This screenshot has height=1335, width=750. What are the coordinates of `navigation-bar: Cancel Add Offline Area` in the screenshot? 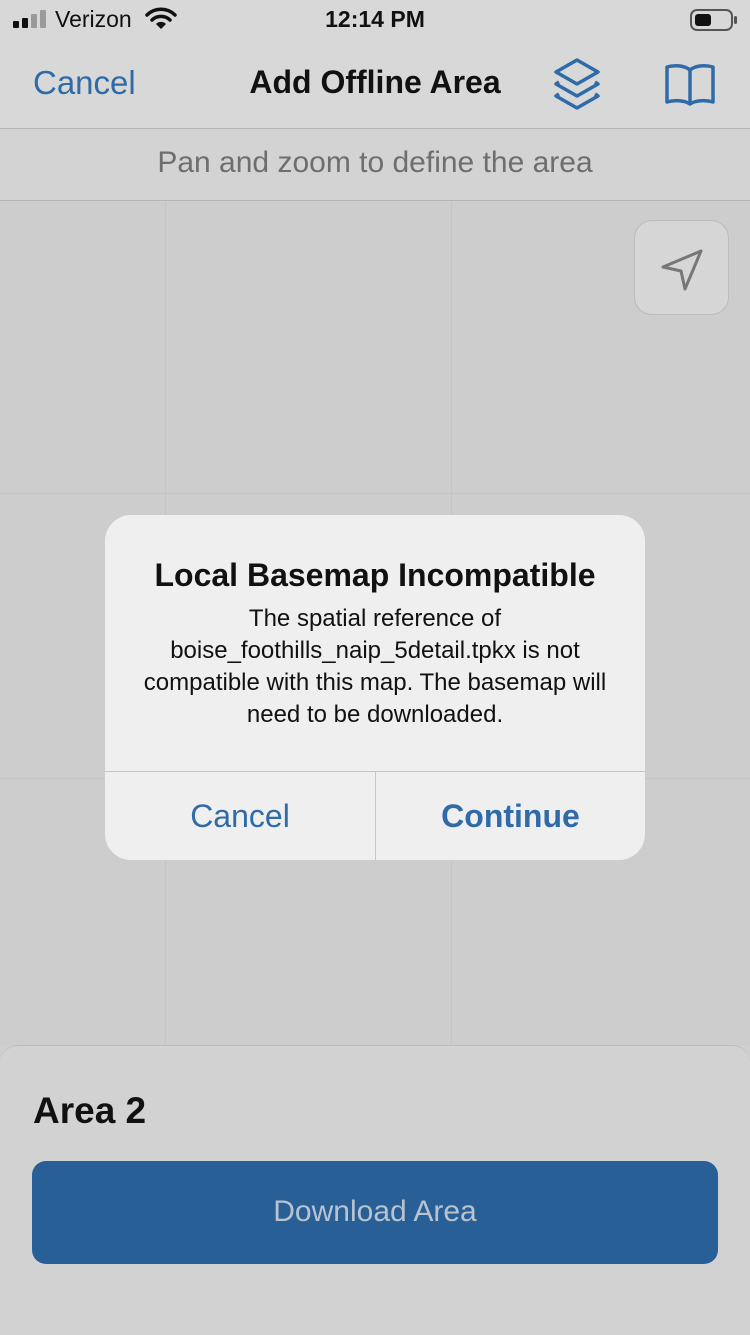 It's located at (375, 84).